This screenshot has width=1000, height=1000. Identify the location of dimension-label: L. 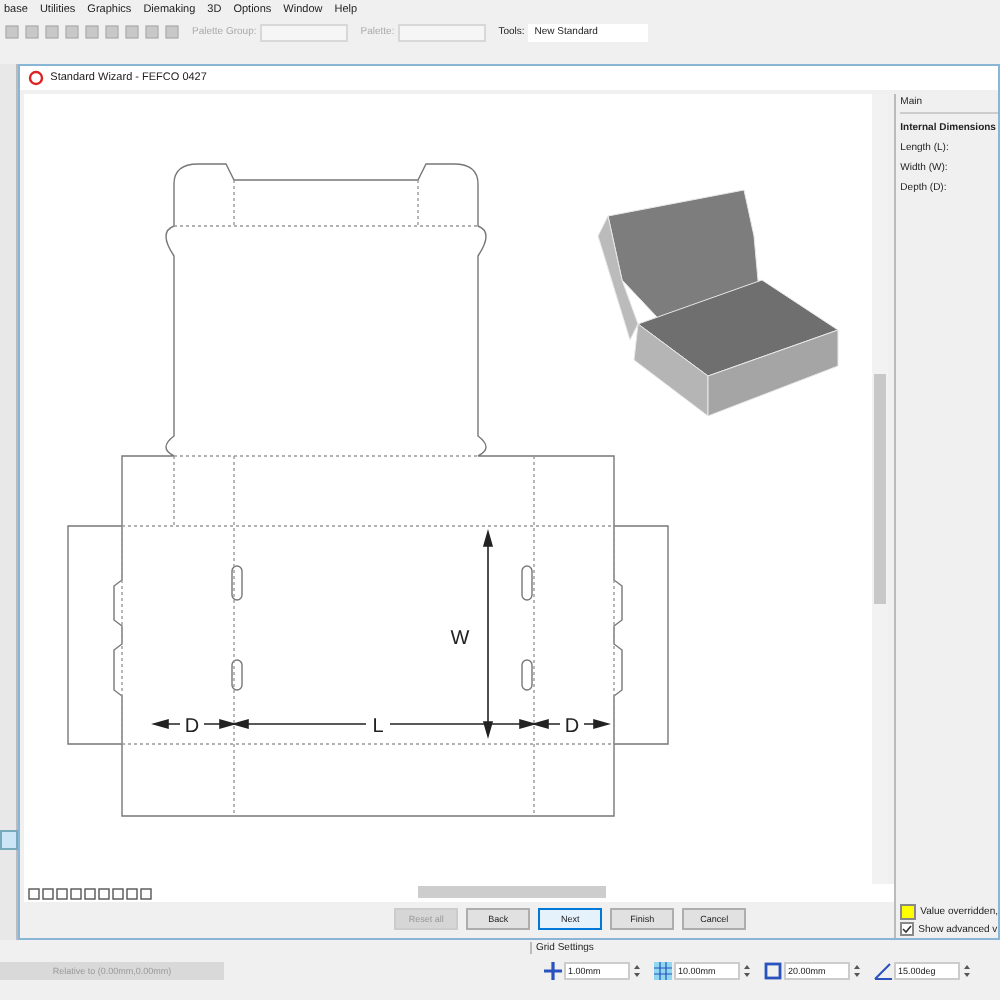
(378, 727).